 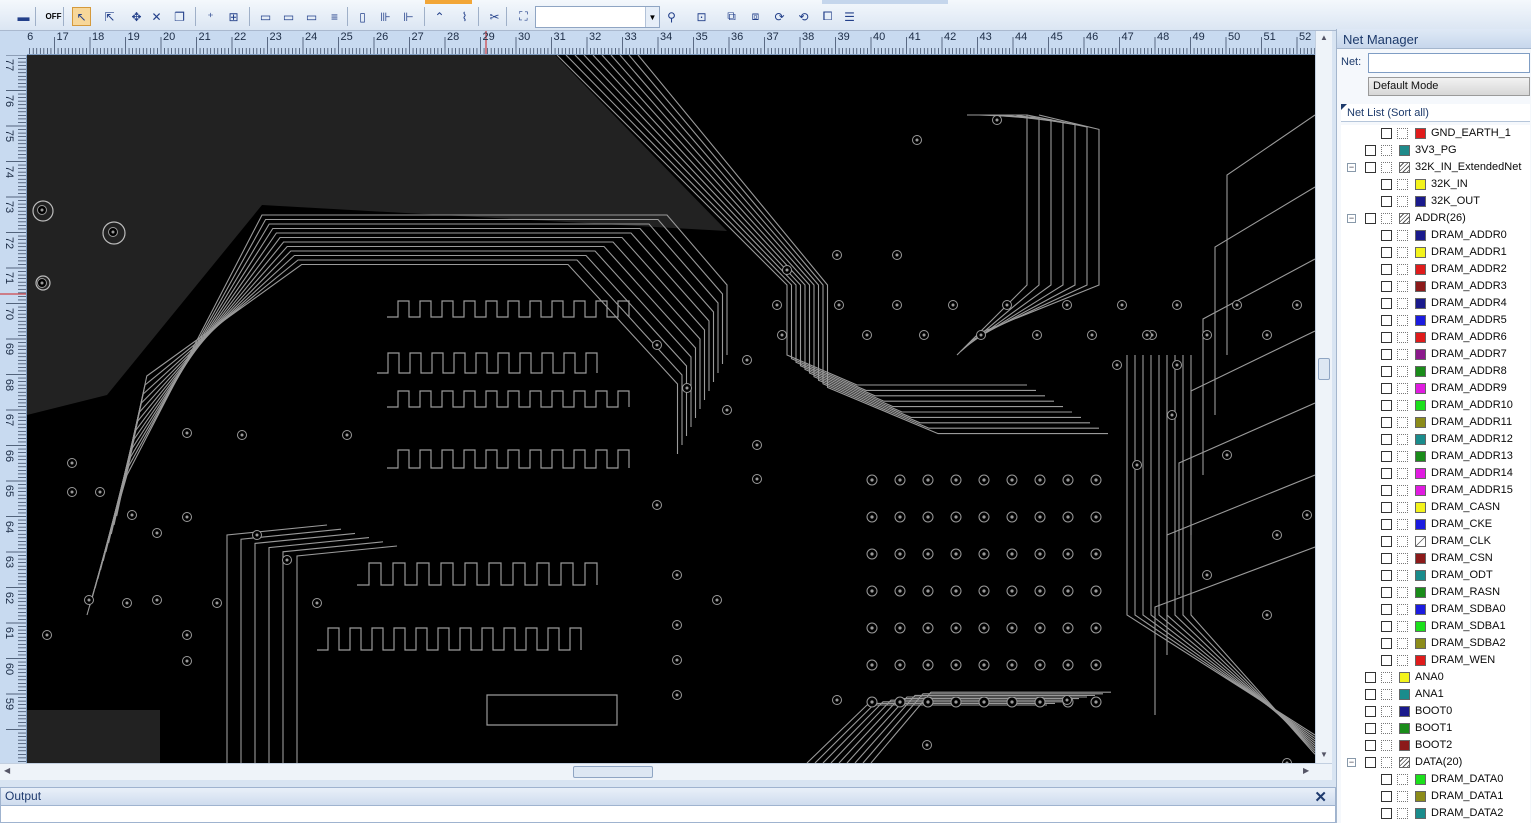 I want to click on zoom-icon: ⚲, so click(x=671, y=16).